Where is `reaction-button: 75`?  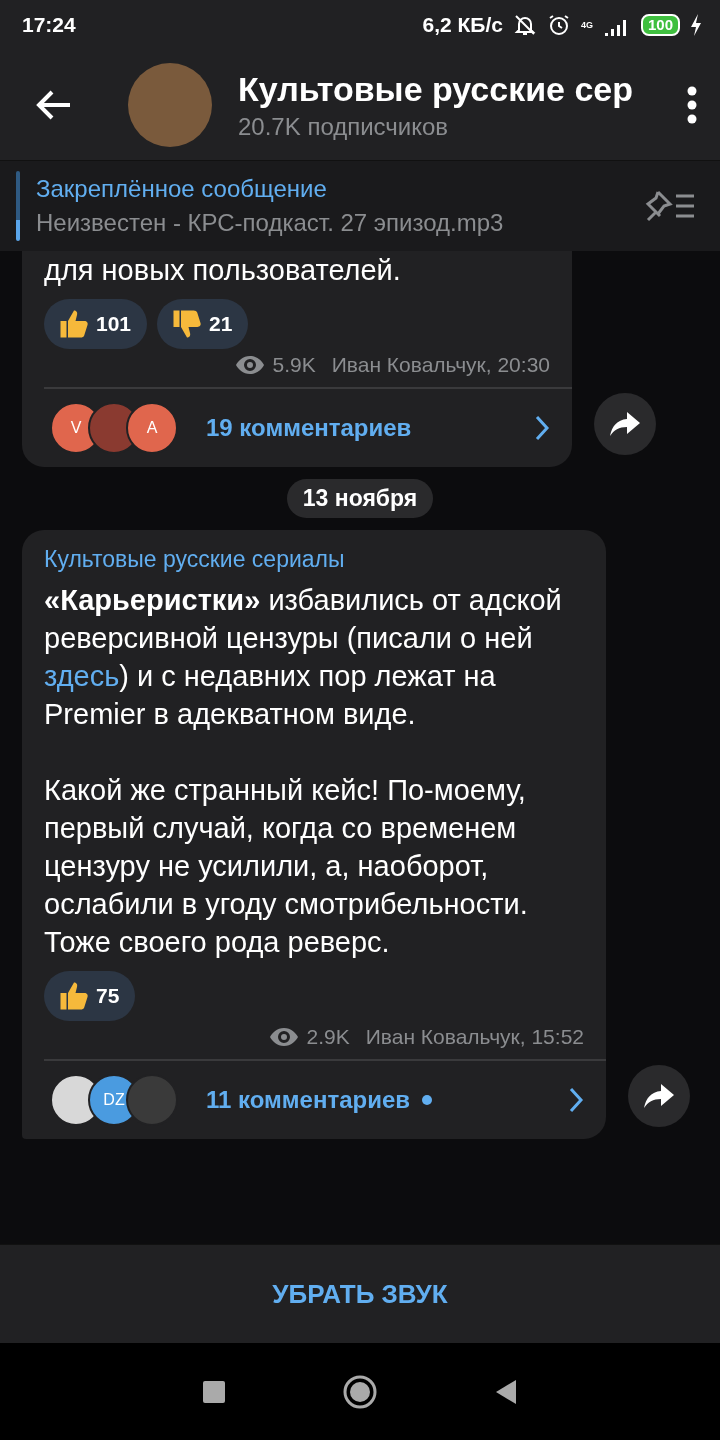
reaction-button: 75 is located at coordinates (90, 996).